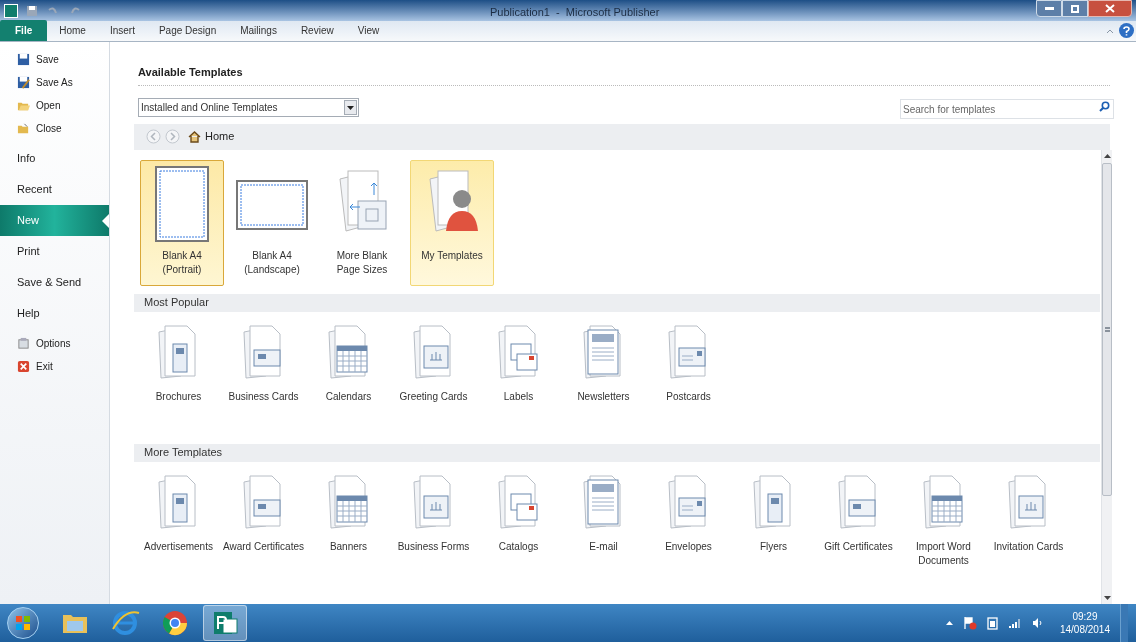 This screenshot has width=1136, height=642. What do you see at coordinates (178, 363) in the screenshot?
I see `template-category: Brochures` at bounding box center [178, 363].